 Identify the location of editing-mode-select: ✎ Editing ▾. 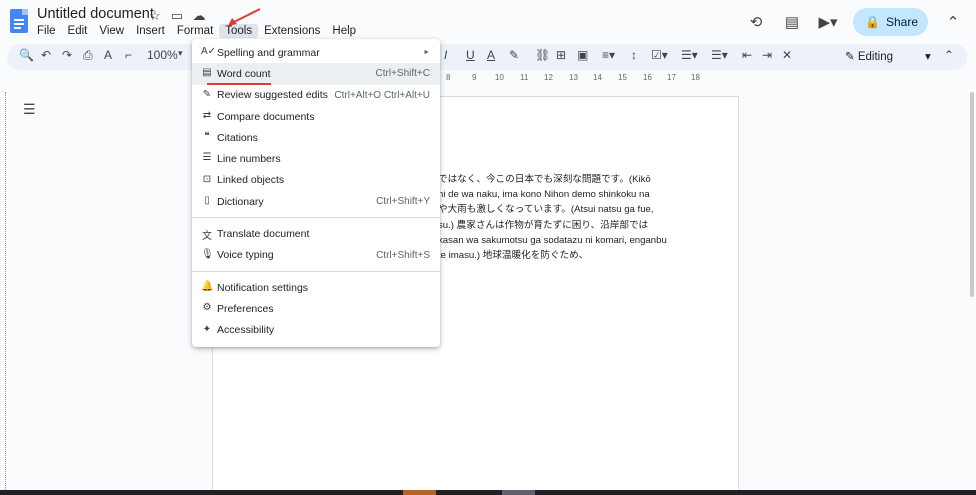
(888, 56).